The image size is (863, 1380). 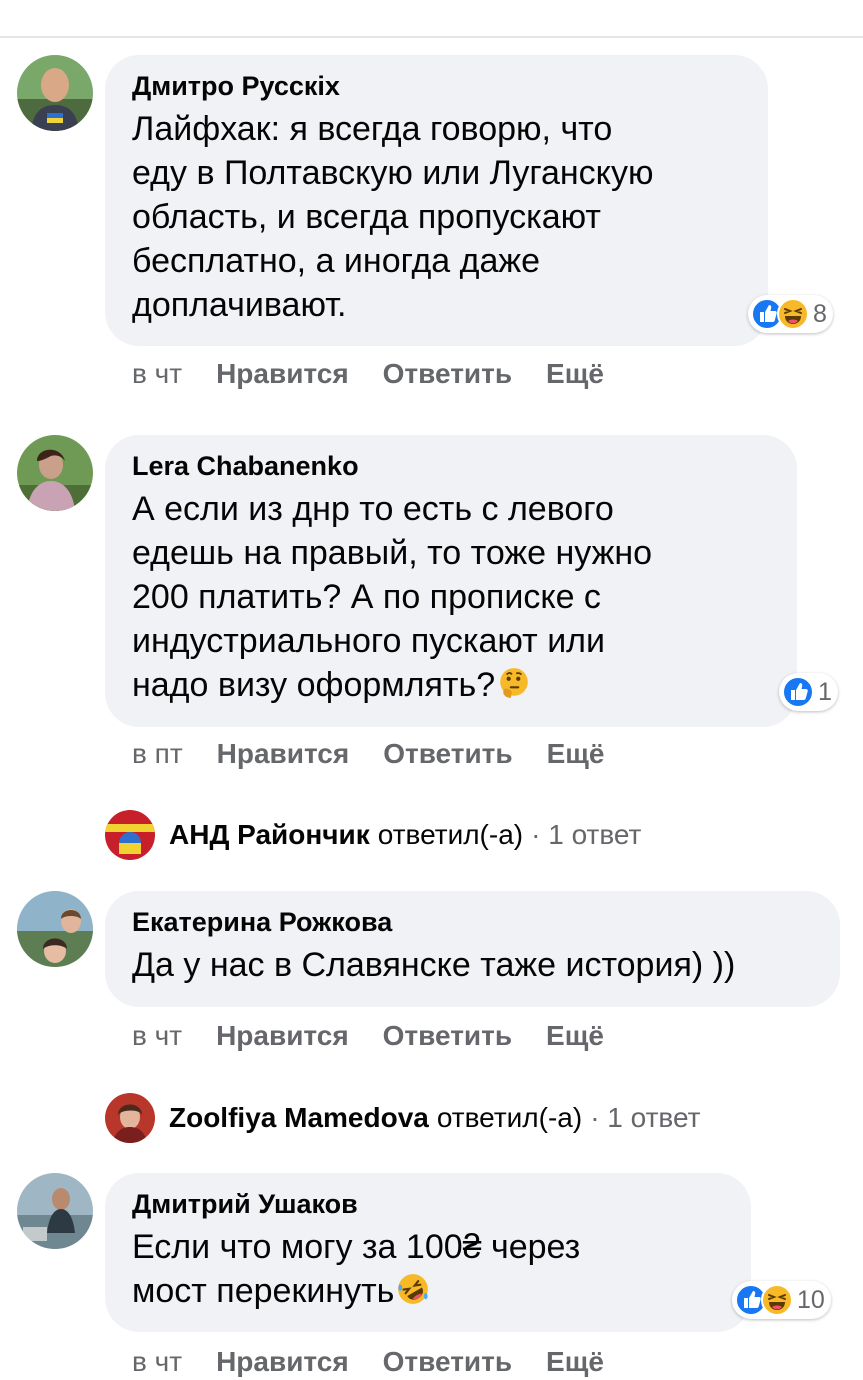 I want to click on comment-text-line: надо визу оформлять?, so click(x=451, y=685).